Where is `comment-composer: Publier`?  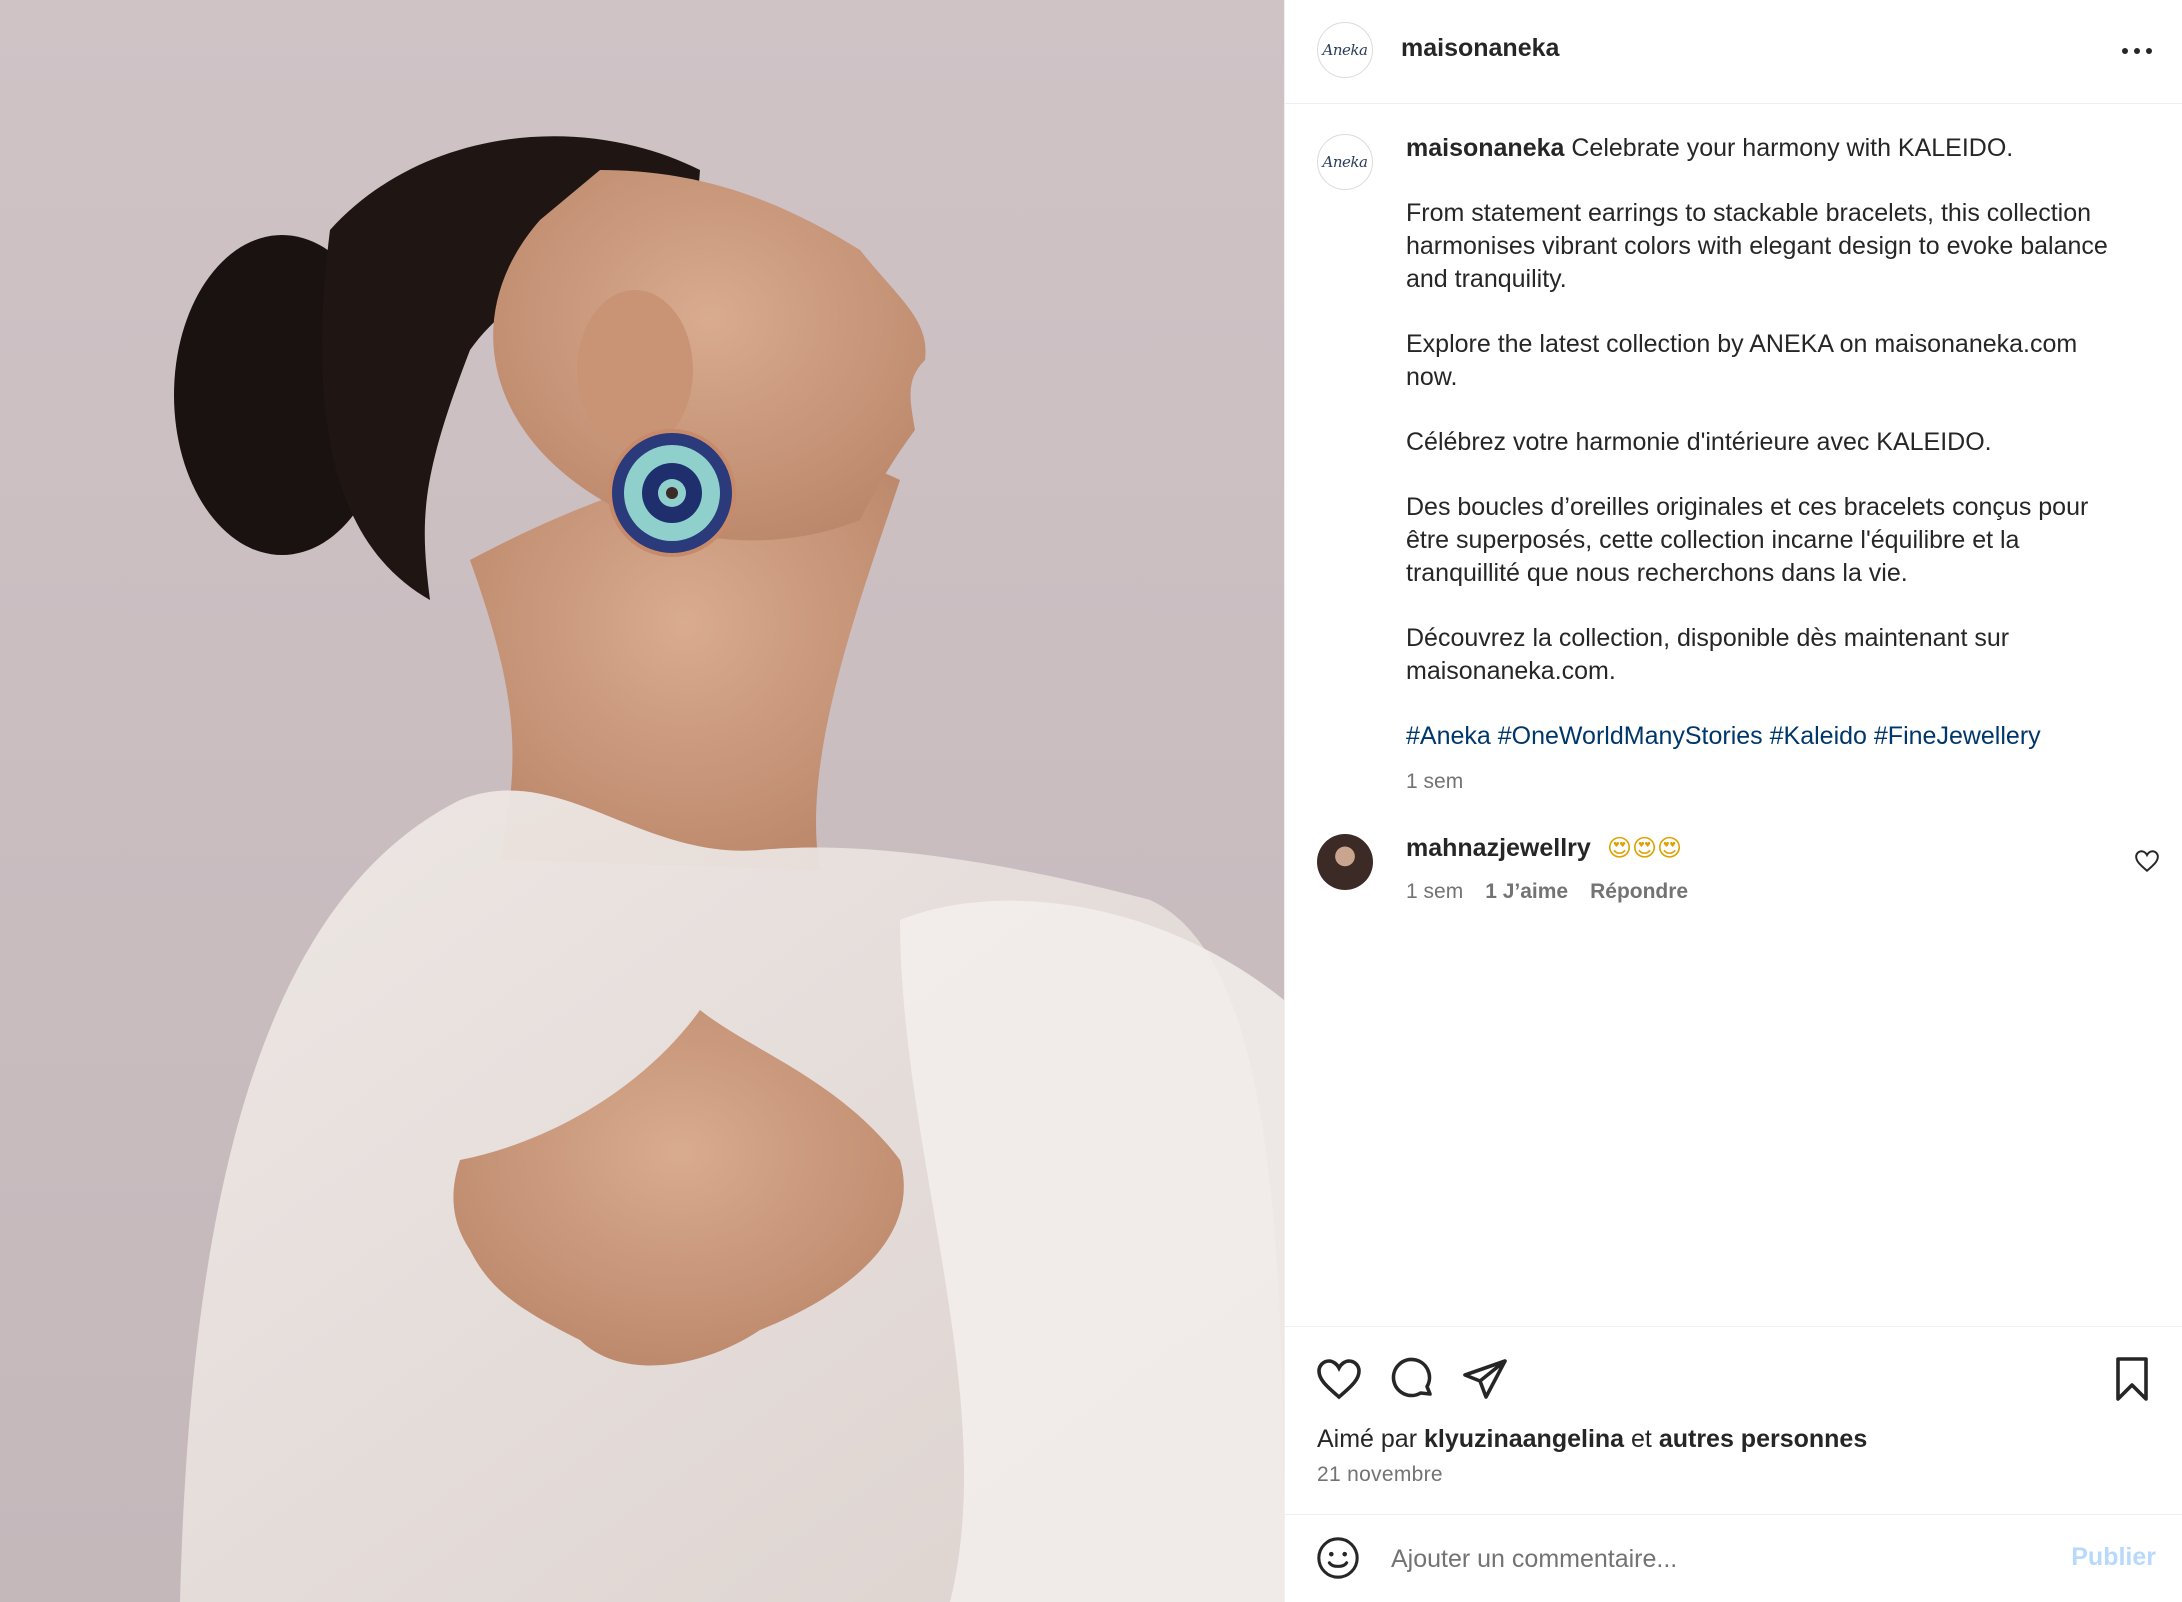 comment-composer: Publier is located at coordinates (1733, 1558).